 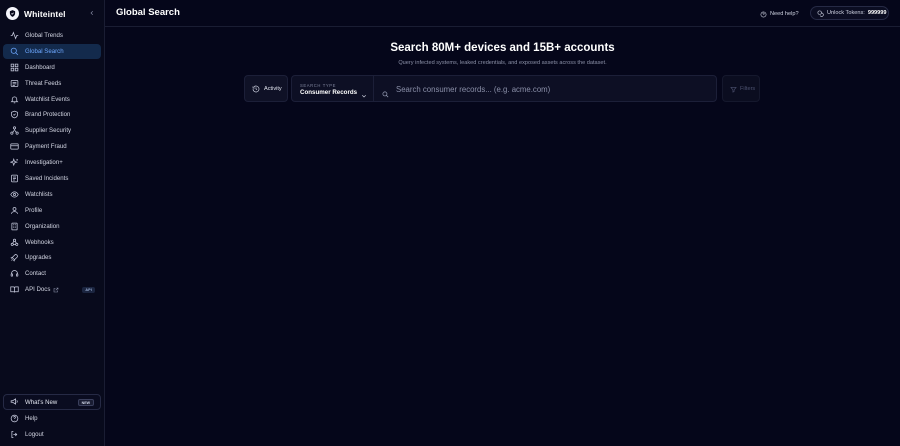 What do you see at coordinates (14, 99) in the screenshot?
I see `bell-icon` at bounding box center [14, 99].